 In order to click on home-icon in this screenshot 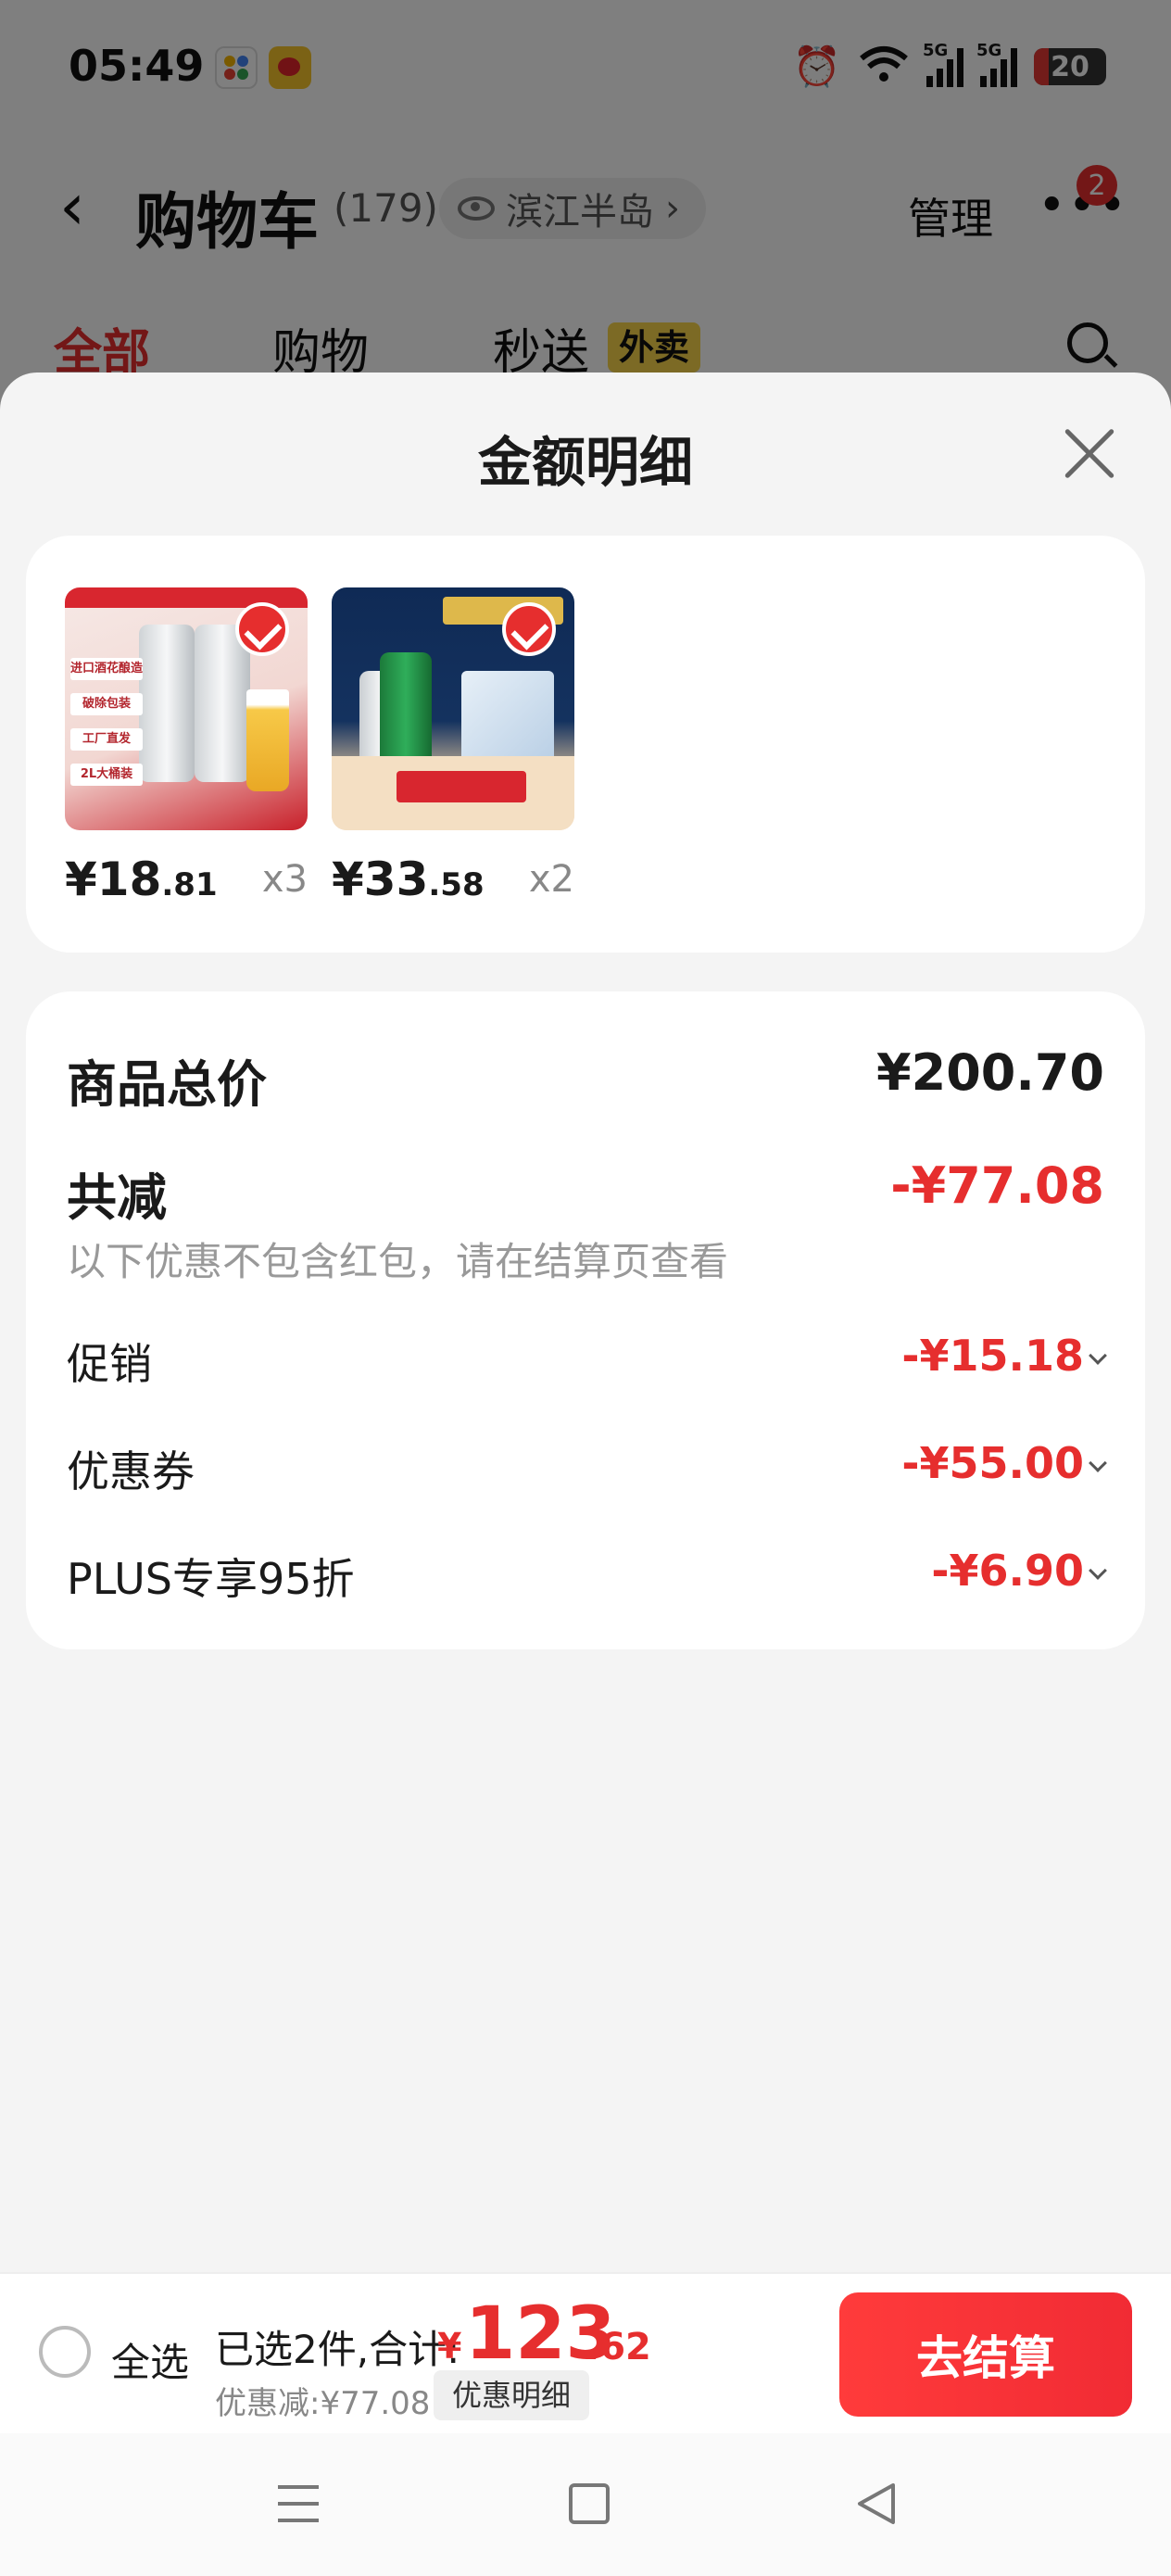, I will do `click(590, 2504)`.